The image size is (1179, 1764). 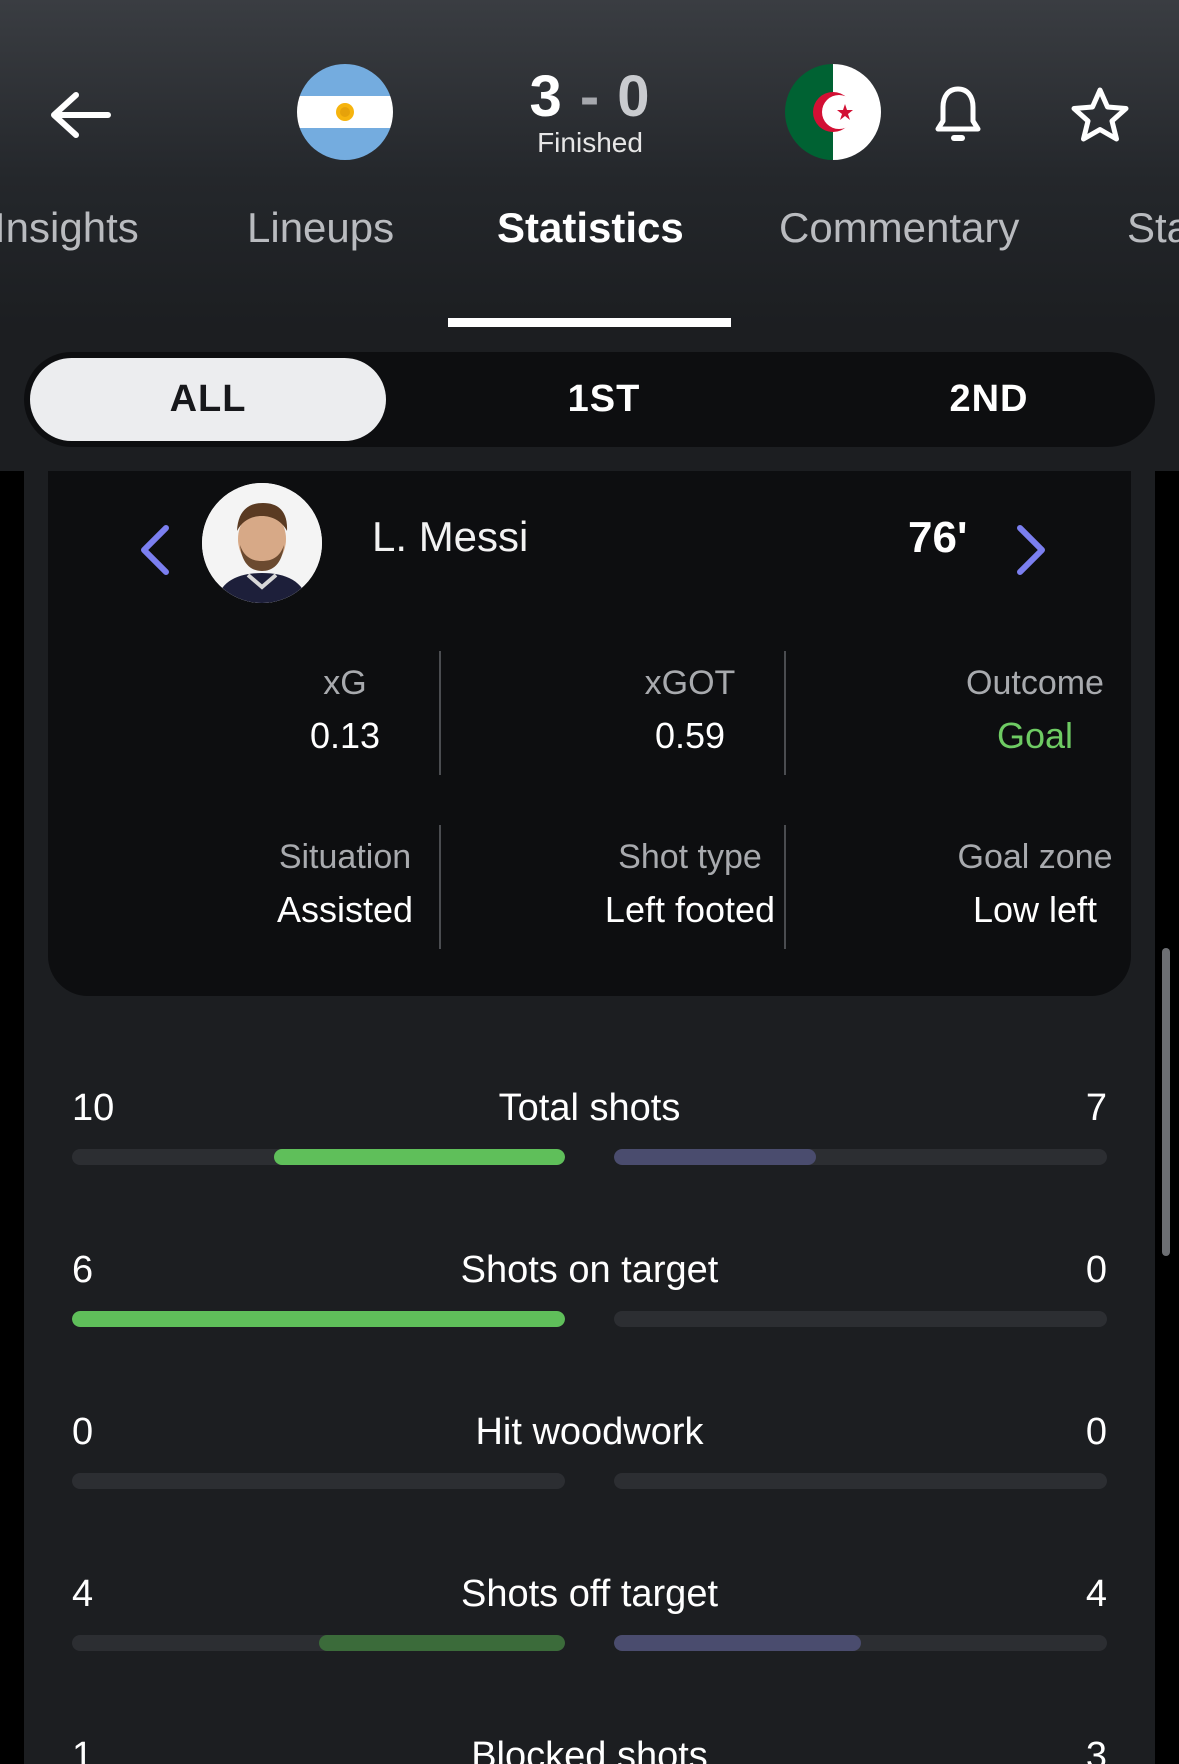 What do you see at coordinates (589, 1294) in the screenshot?
I see `stat-row-shots-on-target: 6 Shots on target 0` at bounding box center [589, 1294].